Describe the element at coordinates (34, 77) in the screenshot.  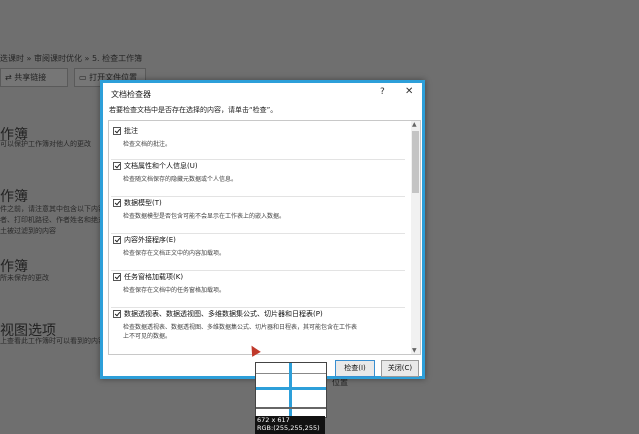
I see `share-link-button: ⇄ 共享链接` at that location.